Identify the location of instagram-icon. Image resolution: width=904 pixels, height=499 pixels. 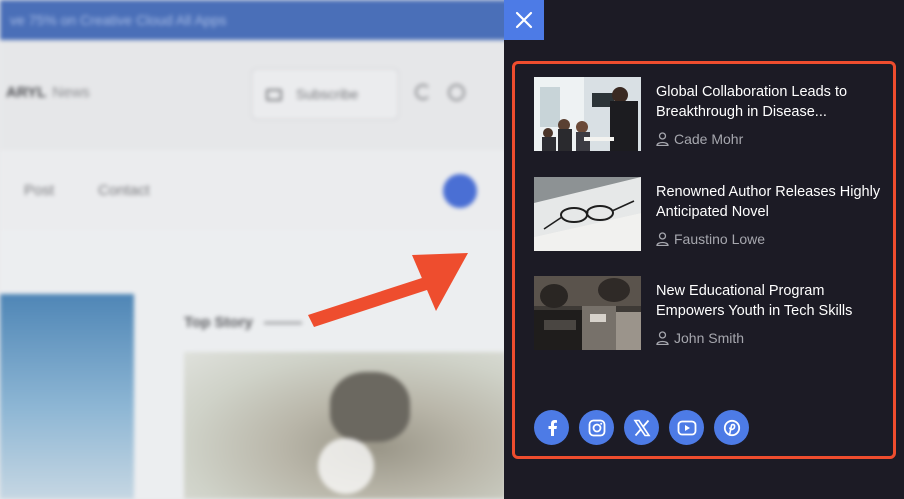
(596, 427).